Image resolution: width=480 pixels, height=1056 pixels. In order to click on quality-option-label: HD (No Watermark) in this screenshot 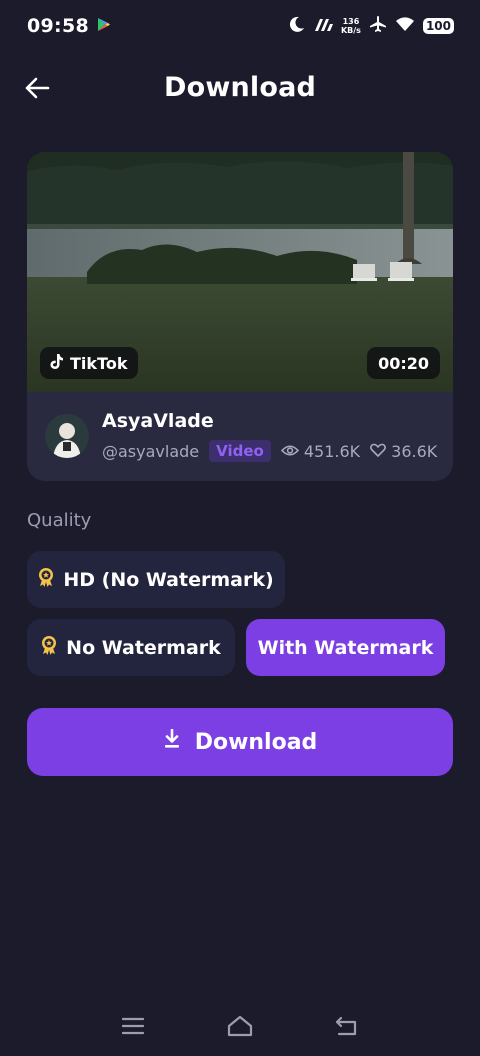, I will do `click(168, 579)`.